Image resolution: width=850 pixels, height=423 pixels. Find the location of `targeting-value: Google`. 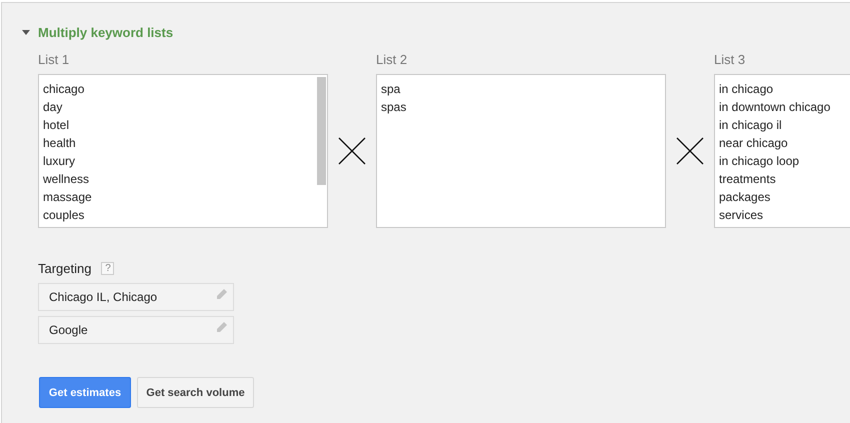

targeting-value: Google is located at coordinates (68, 330).